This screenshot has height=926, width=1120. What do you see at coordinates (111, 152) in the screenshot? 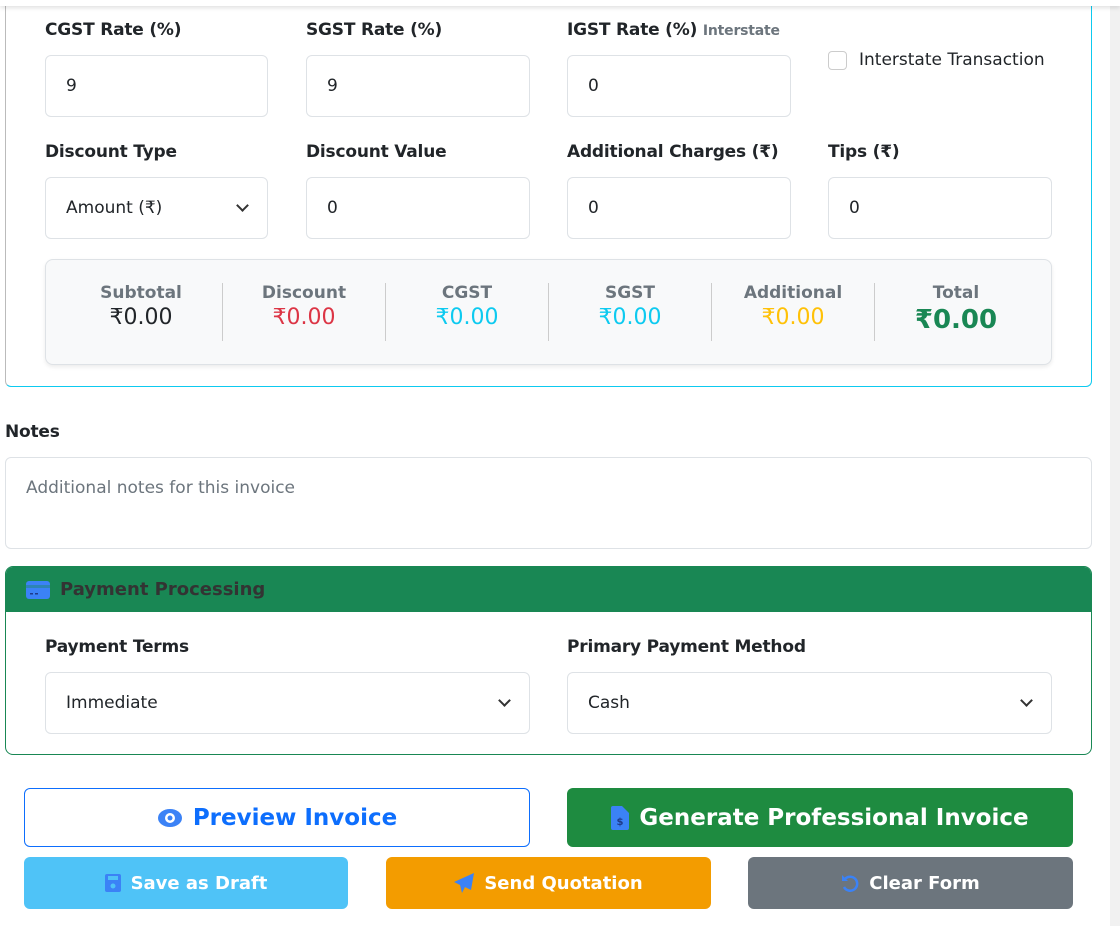
I see `discount-type-label: Discount Type` at bounding box center [111, 152].